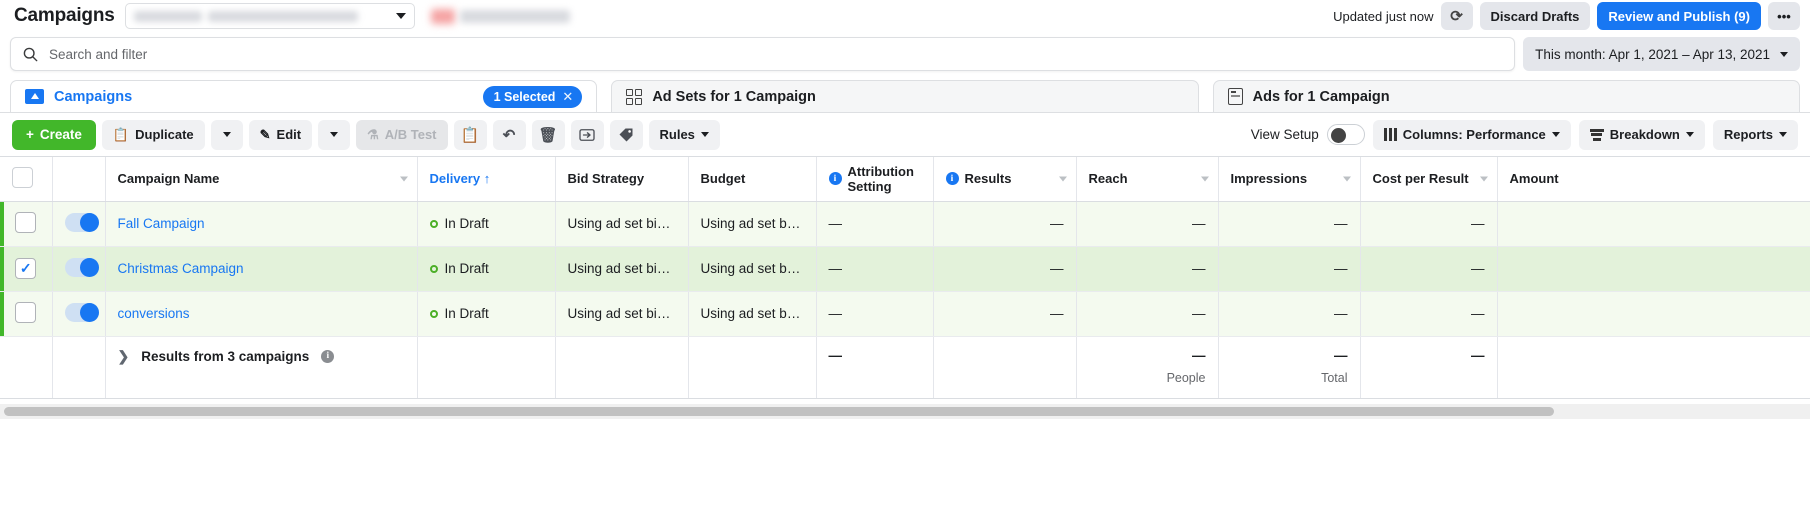  Describe the element at coordinates (153, 134) in the screenshot. I see `duplicate-button: 📋 Duplicate` at that location.